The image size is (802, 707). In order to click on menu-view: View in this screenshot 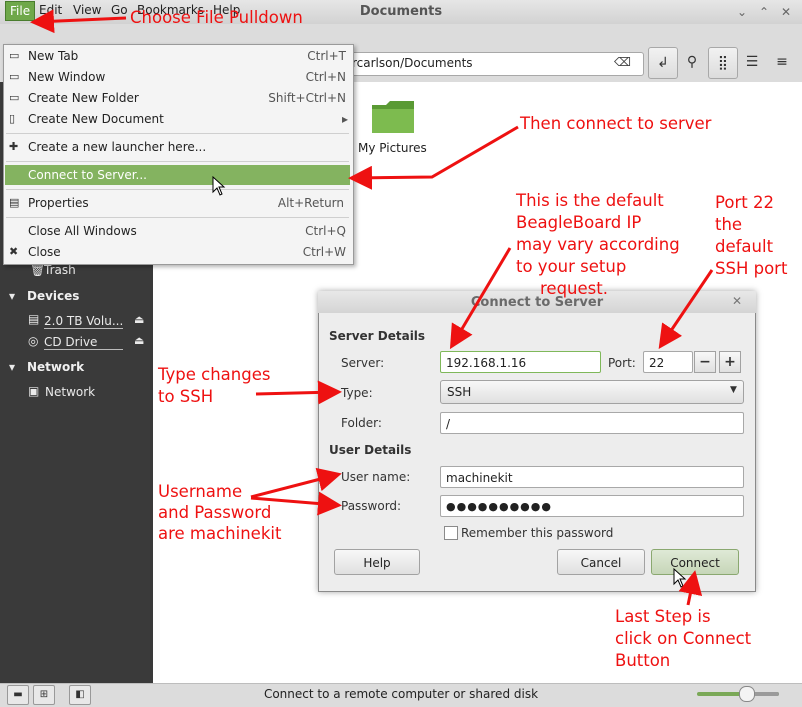, I will do `click(87, 10)`.